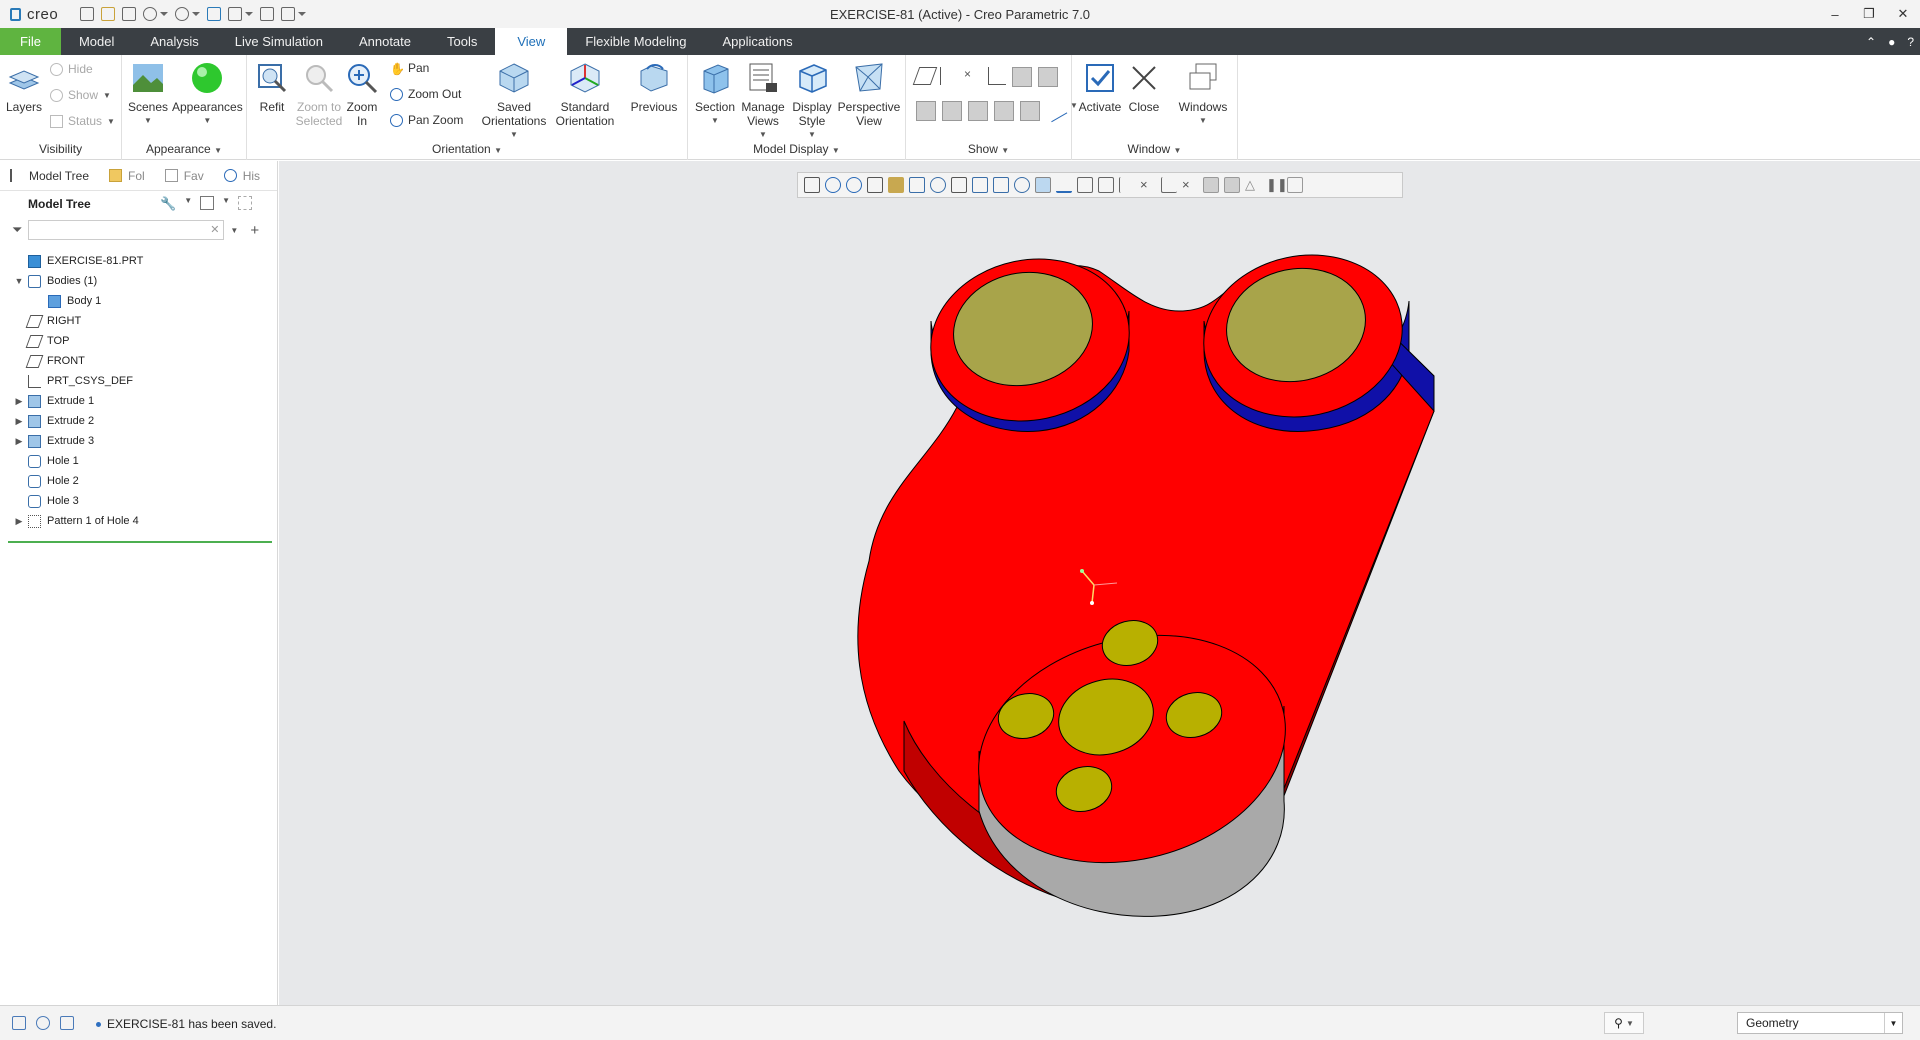 The height and width of the screenshot is (1040, 1920). I want to click on minimize-ribbon-icon: ⌃, so click(1871, 42).